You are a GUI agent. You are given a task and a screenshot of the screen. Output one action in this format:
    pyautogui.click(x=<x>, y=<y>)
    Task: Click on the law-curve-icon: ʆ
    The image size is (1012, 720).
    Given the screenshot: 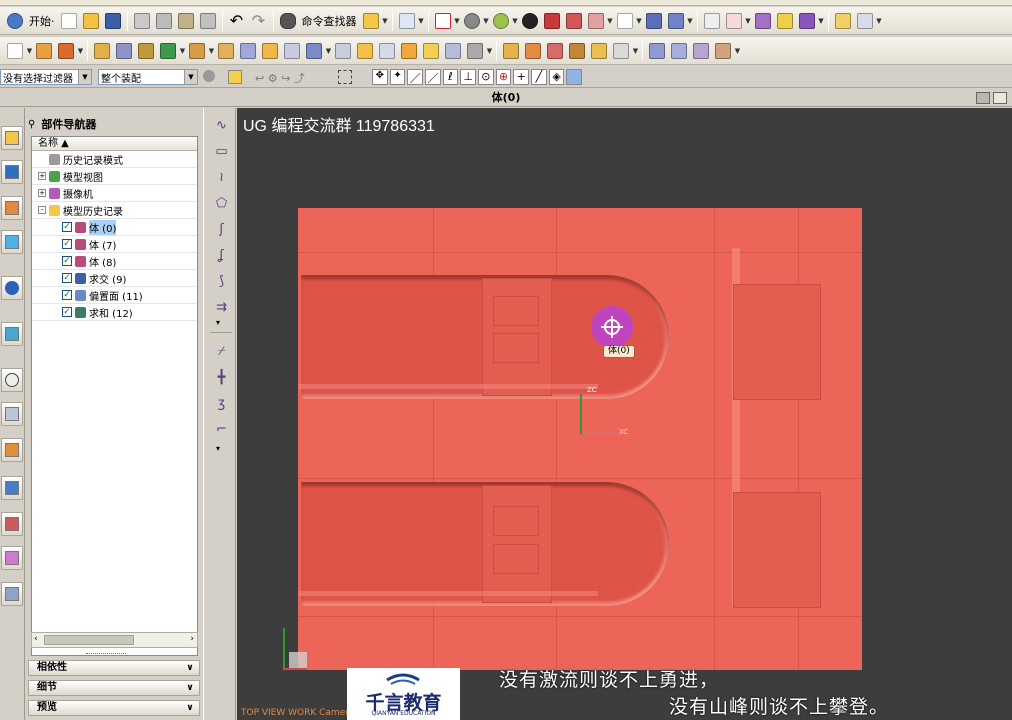 What is the action you would take?
    pyautogui.click(x=221, y=255)
    